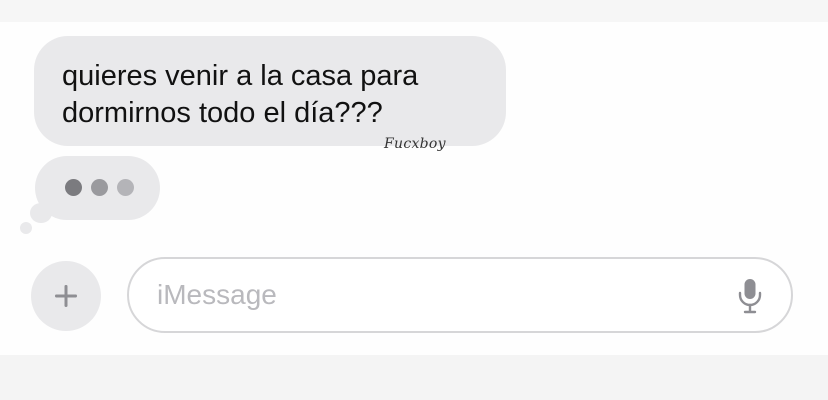  Describe the element at coordinates (750, 296) in the screenshot. I see `microphone-icon` at that location.